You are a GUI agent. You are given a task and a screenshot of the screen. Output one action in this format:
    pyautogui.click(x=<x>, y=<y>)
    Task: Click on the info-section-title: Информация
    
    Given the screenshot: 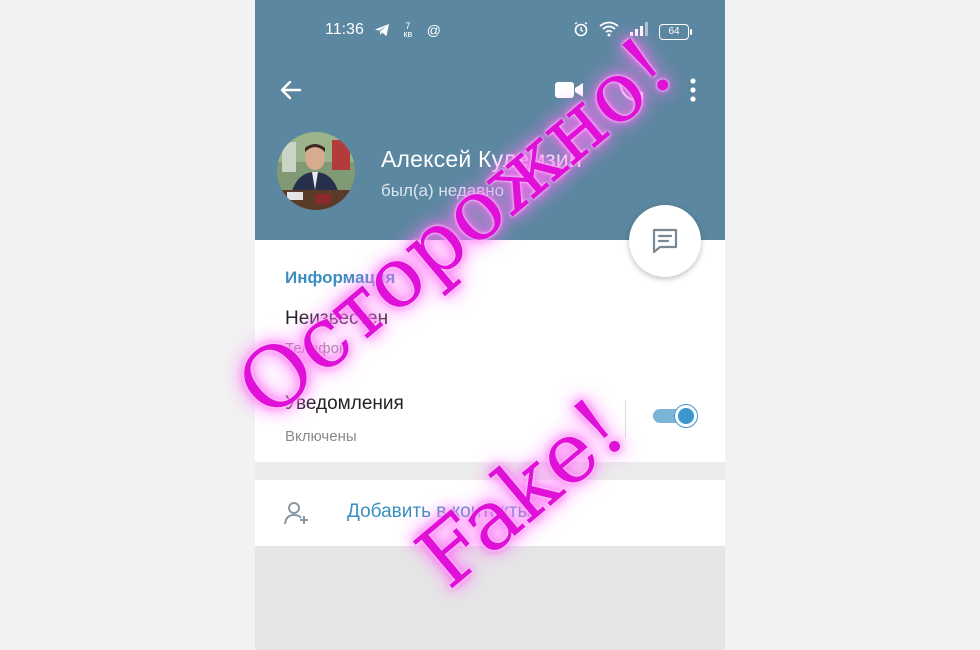 What is the action you would take?
    pyautogui.click(x=340, y=277)
    